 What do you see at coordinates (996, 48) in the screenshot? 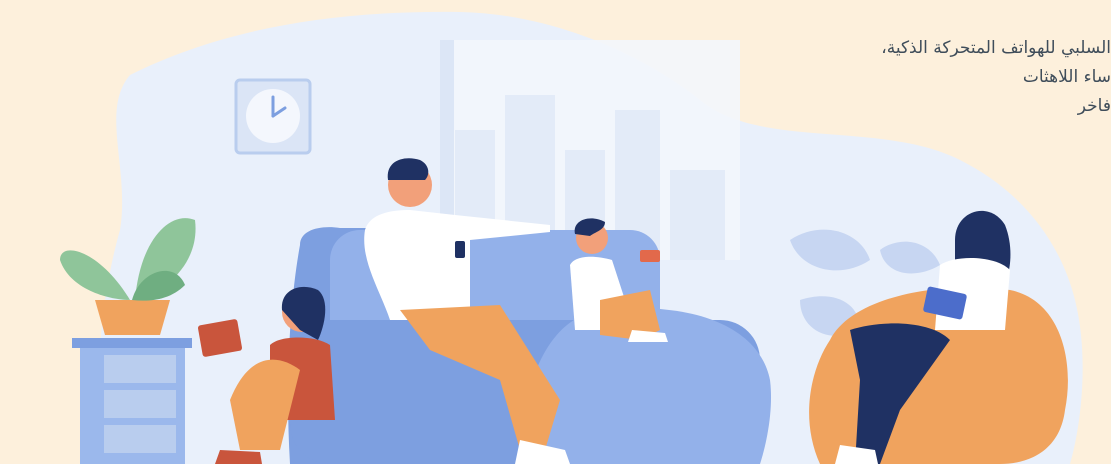
I see `text-line-1: السلبي للهواتف المتحركة الذكية،` at bounding box center [996, 48].